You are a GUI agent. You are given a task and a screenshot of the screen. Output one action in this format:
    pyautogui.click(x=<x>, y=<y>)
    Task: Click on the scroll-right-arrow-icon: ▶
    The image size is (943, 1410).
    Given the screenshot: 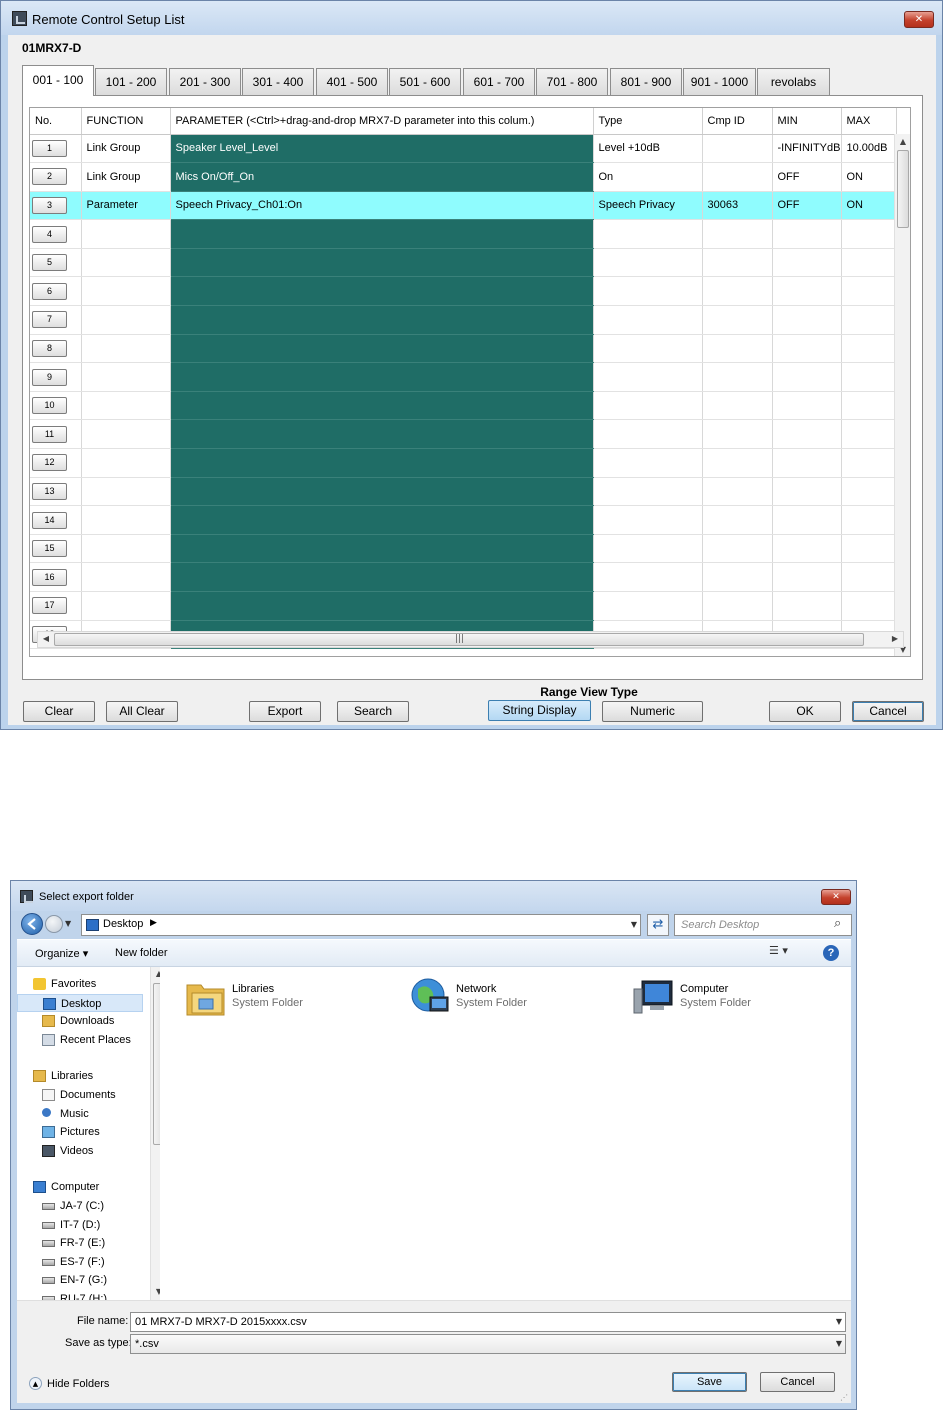 What is the action you would take?
    pyautogui.click(x=895, y=638)
    